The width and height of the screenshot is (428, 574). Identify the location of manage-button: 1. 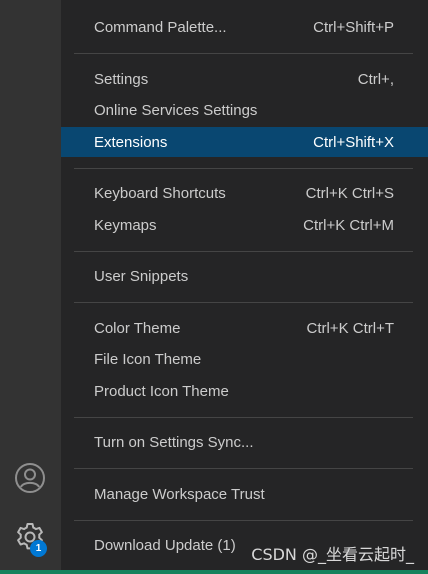
(30, 538).